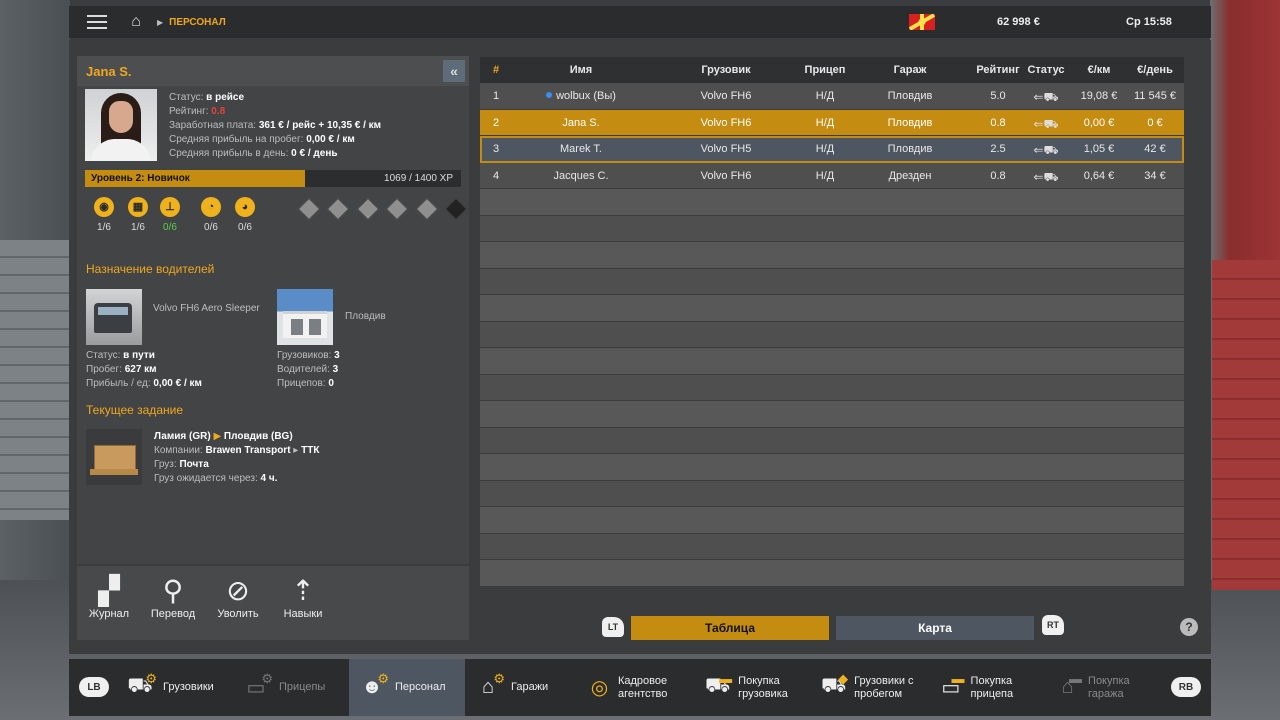 The width and height of the screenshot is (1280, 720). What do you see at coordinates (169, 687) in the screenshot?
I see `nav-trucks: ⛟ ⚙ Грузовики` at bounding box center [169, 687].